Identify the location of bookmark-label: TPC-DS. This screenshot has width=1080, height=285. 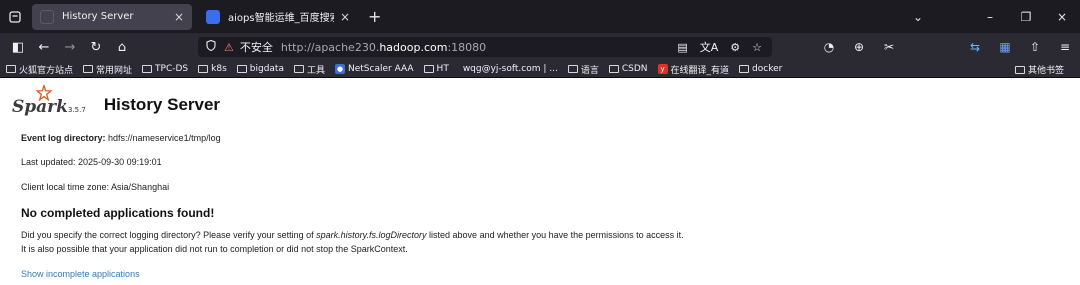
(172, 69).